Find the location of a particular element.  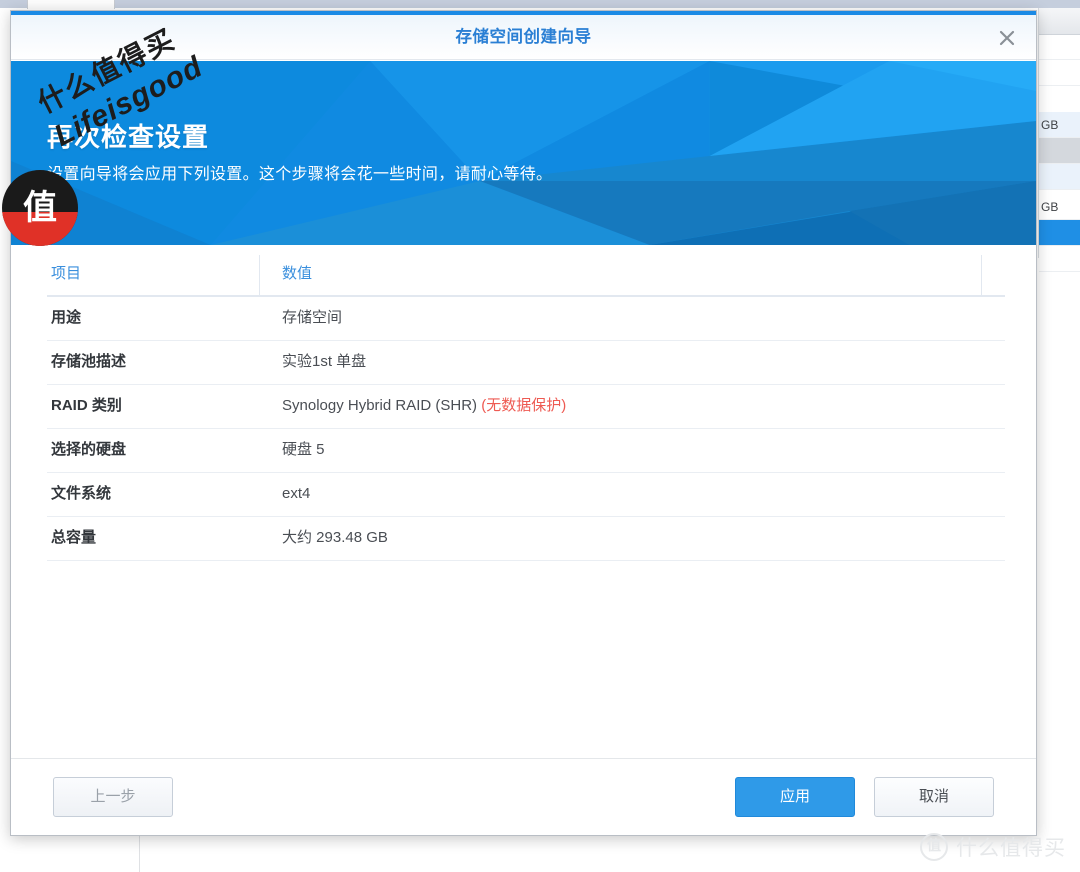

table-row: 总容量 大约 293.48 GB is located at coordinates (526, 539).